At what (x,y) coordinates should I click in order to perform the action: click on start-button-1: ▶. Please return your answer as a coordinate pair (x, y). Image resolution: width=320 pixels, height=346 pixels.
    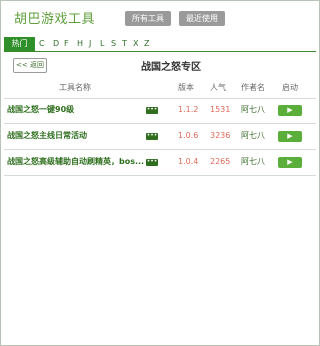
    Looking at the image, I should click on (290, 110).